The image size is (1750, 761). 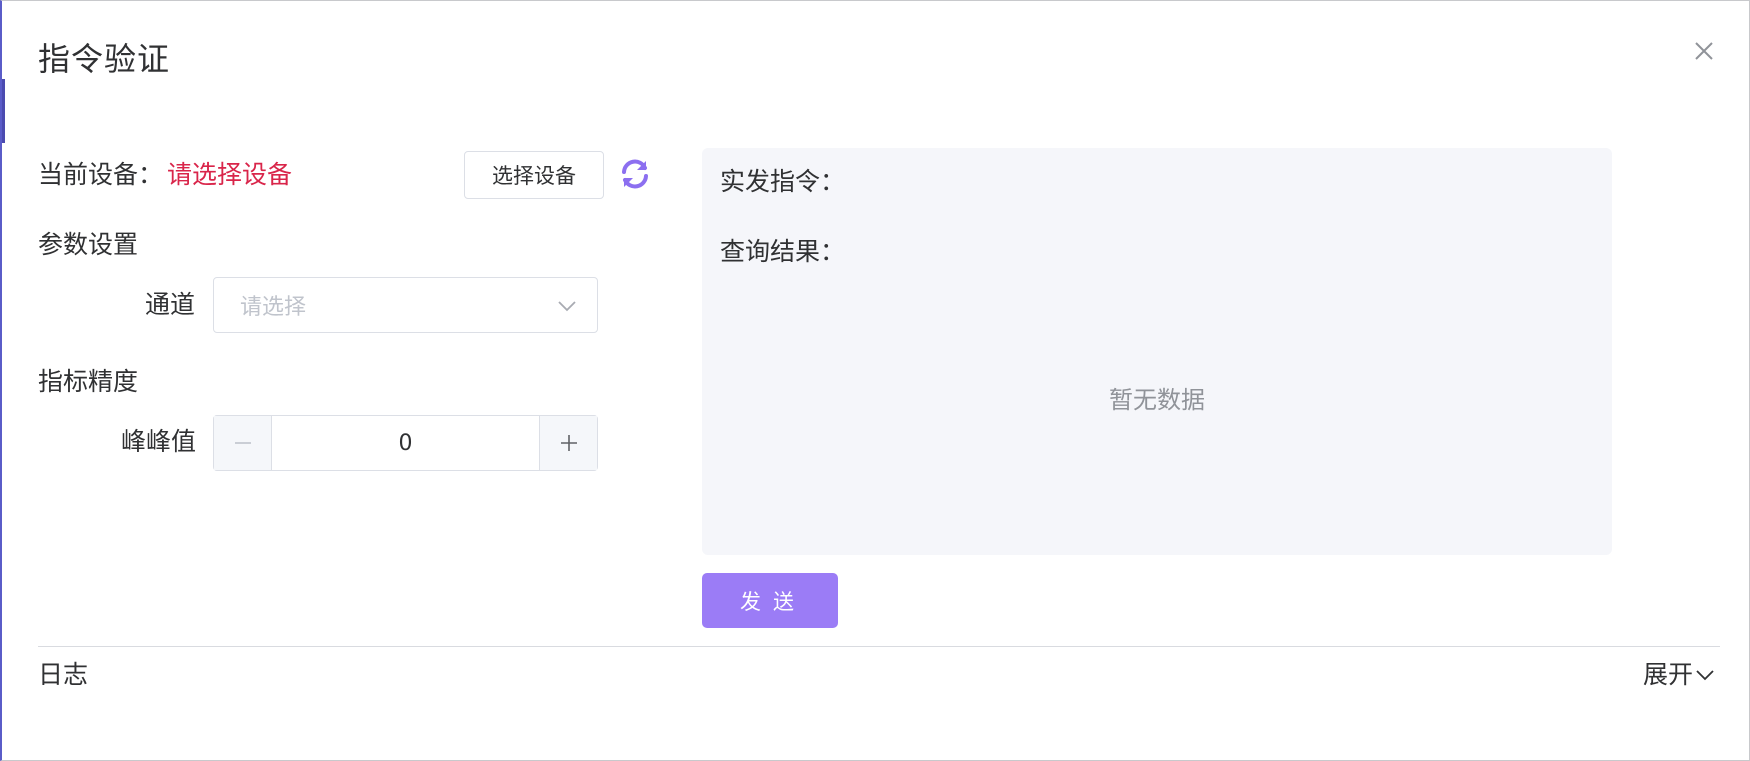 What do you see at coordinates (3, 111) in the screenshot?
I see `edge-marker` at bounding box center [3, 111].